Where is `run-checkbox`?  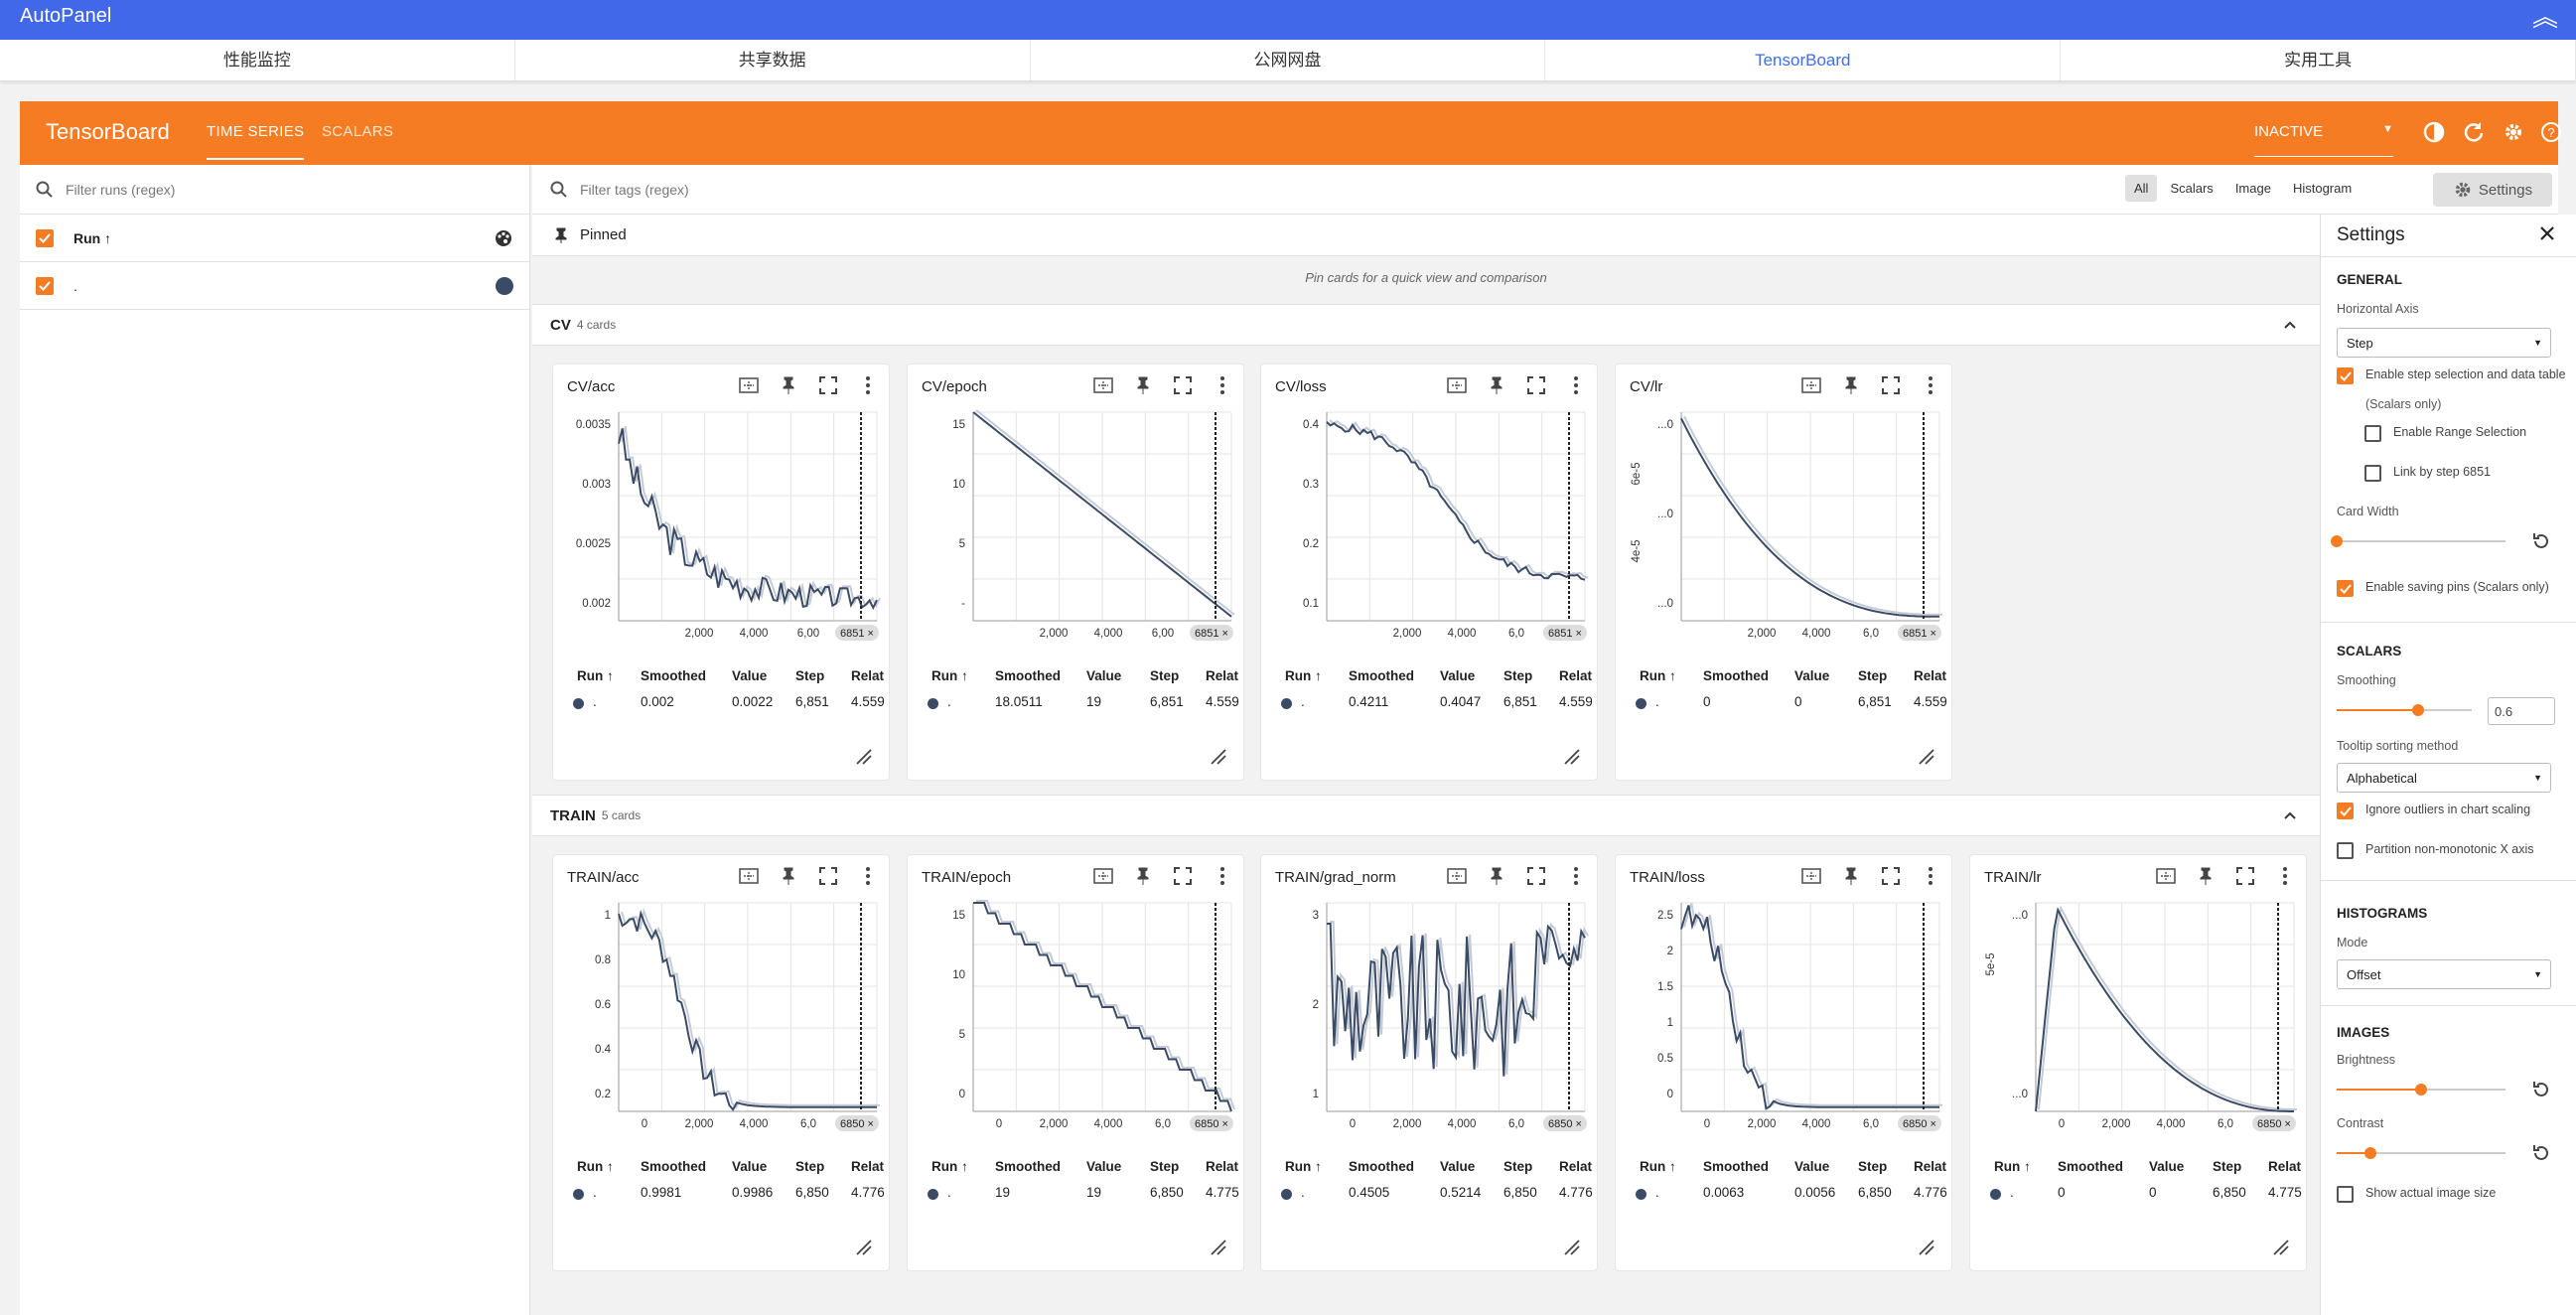
run-checkbox is located at coordinates (45, 285).